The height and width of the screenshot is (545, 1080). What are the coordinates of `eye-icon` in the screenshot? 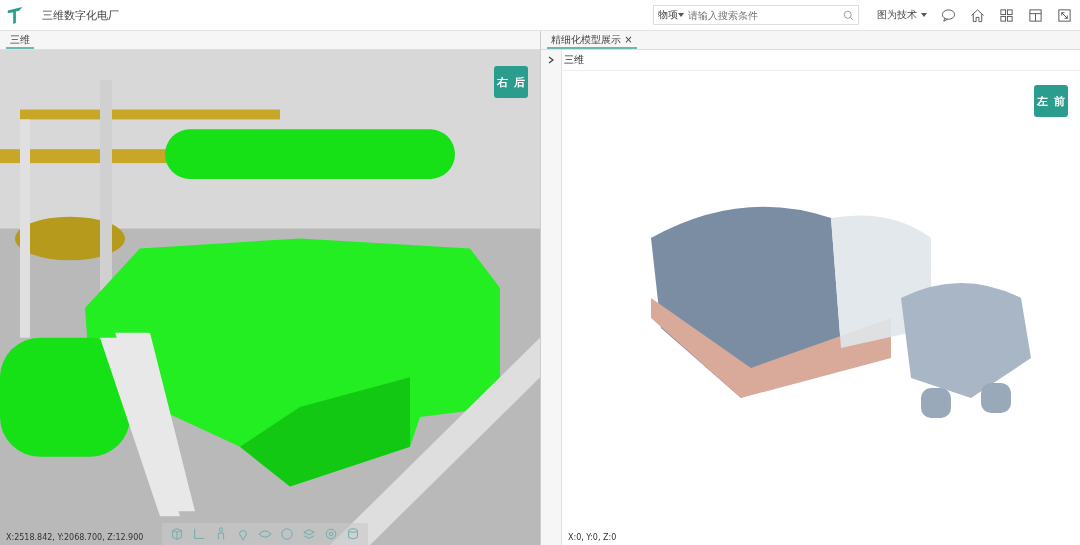 It's located at (265, 534).